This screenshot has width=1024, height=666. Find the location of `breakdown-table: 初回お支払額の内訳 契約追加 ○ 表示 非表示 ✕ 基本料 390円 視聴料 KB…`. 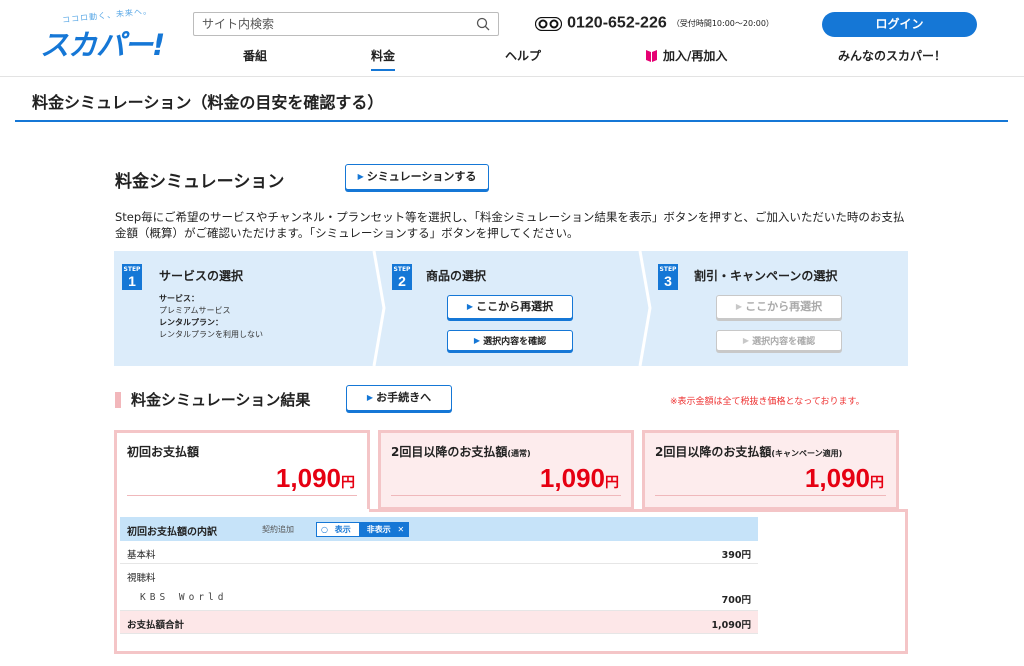

breakdown-table: 初回お支払額の内訳 契約追加 ○ 表示 非表示 ✕ 基本料 390円 視聴料 KB… is located at coordinates (439, 575).